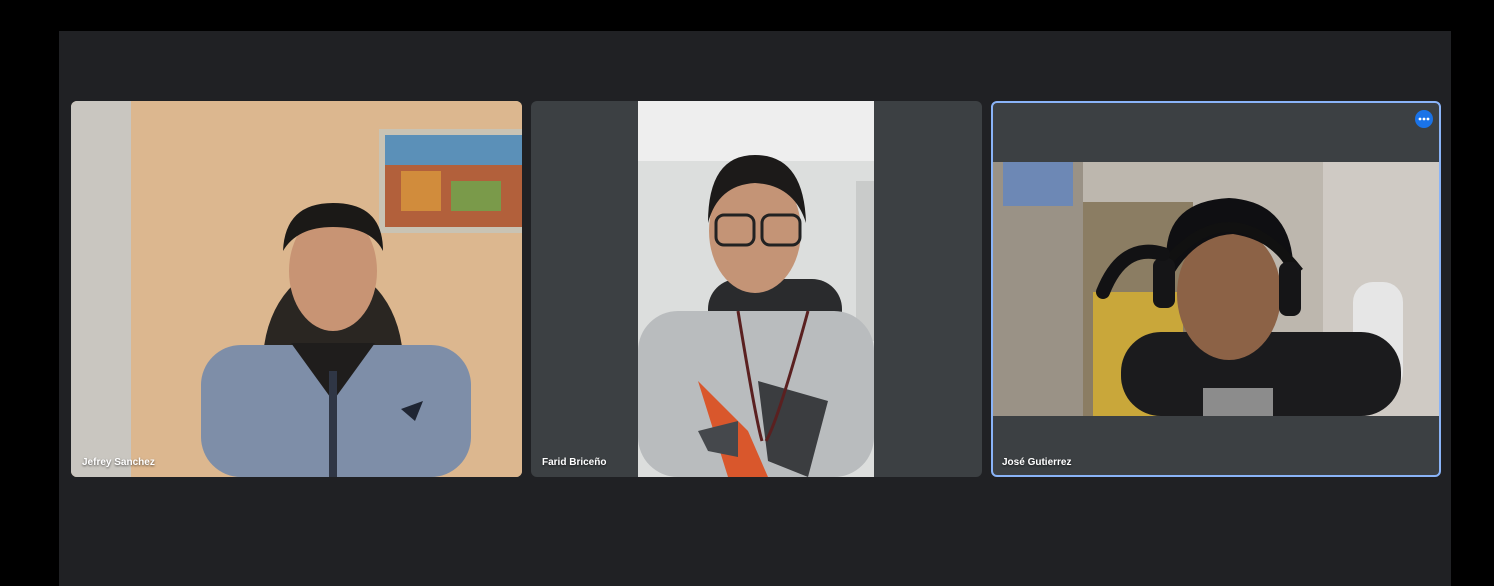 Image resolution: width=1494 pixels, height=586 pixels. I want to click on participant-name: José Gutierrez, so click(1037, 462).